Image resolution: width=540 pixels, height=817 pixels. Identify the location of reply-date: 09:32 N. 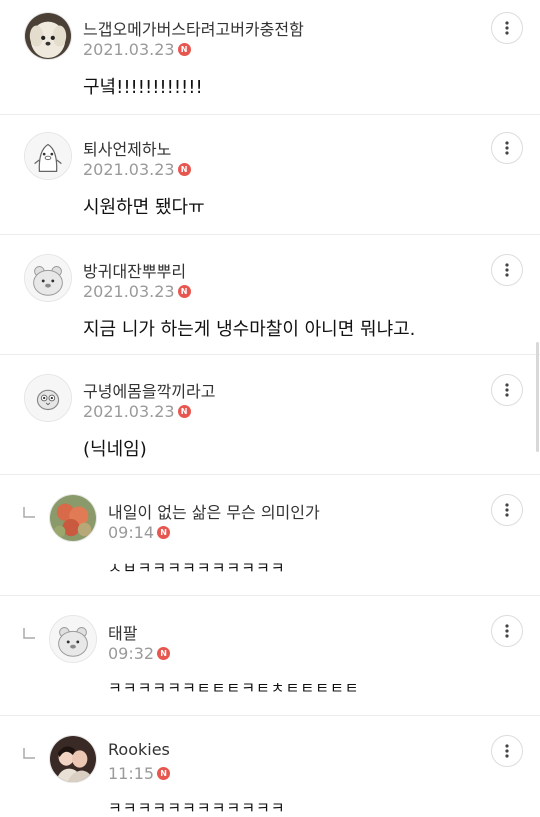
(139, 653).